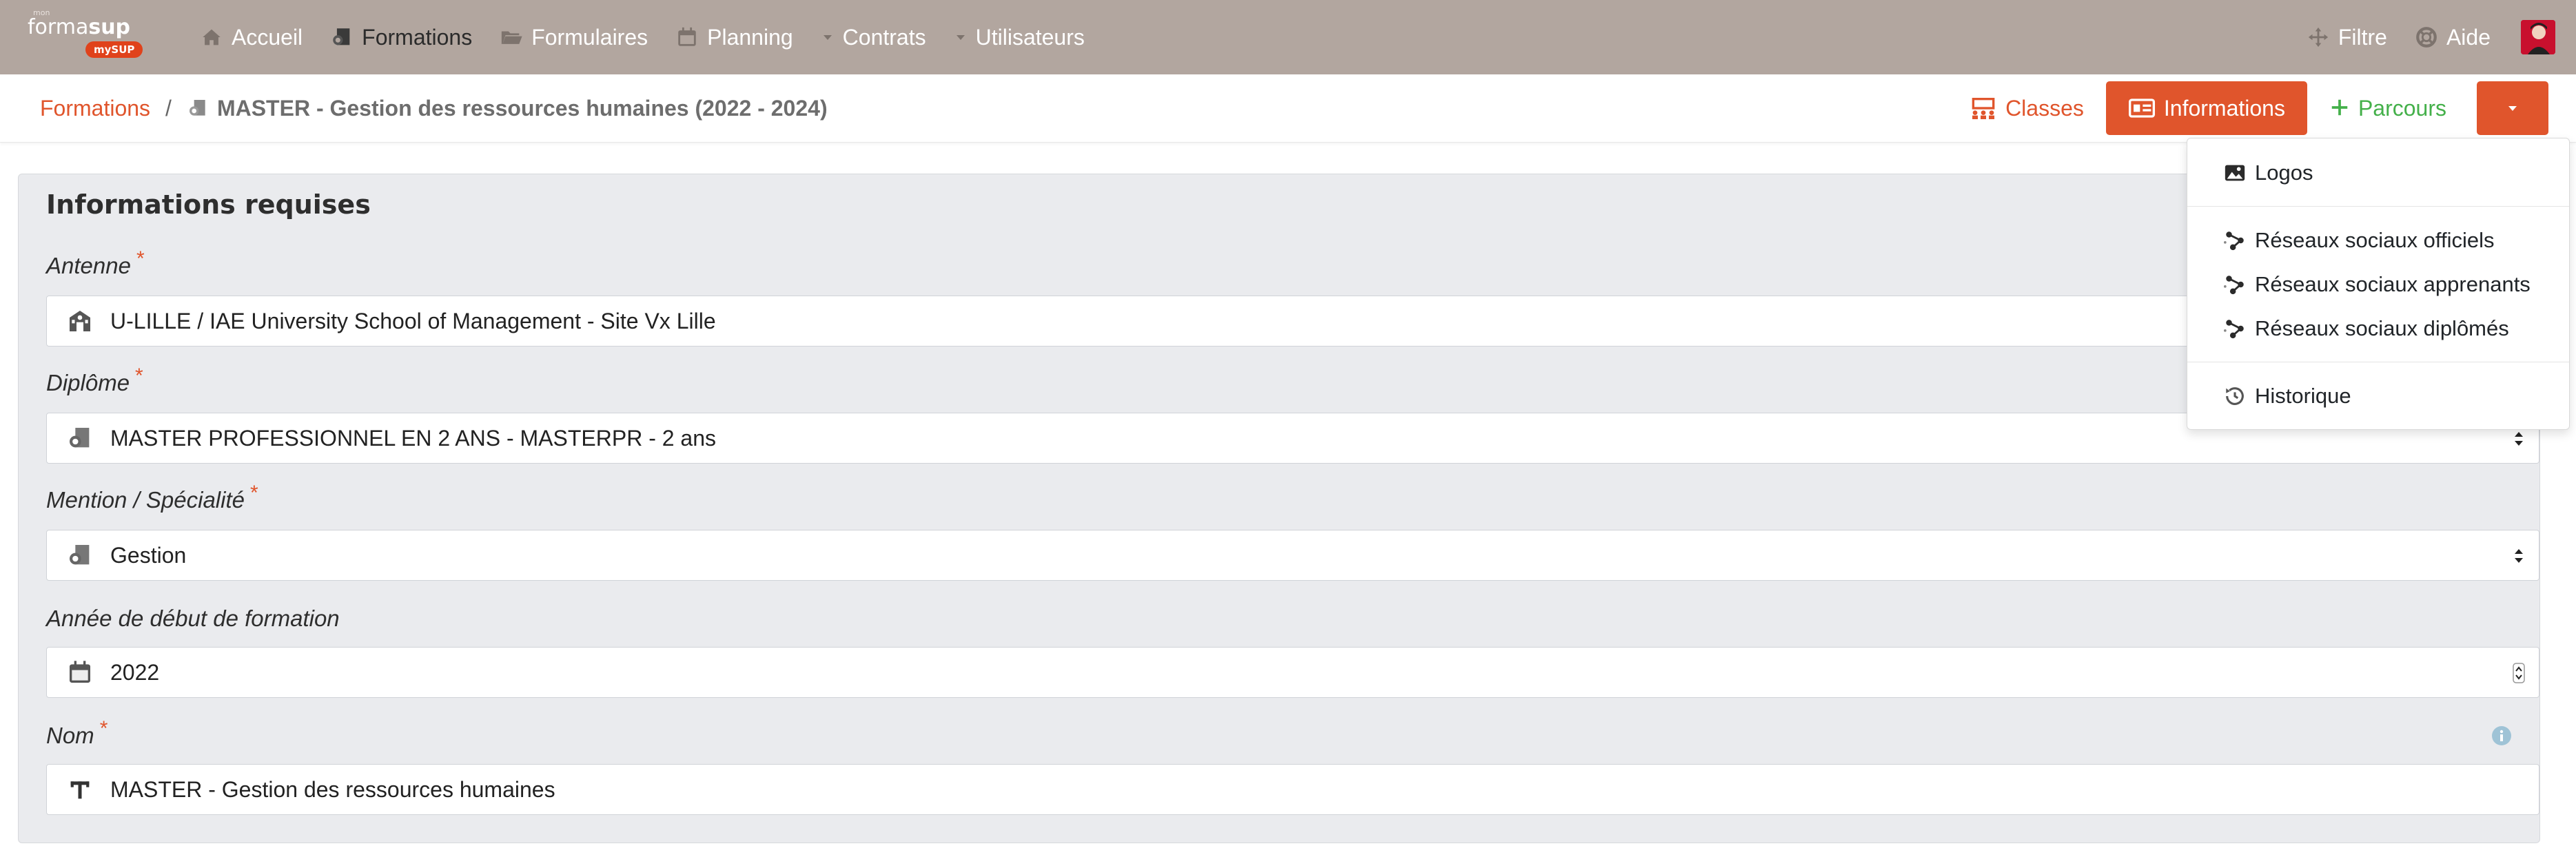  I want to click on field-value: Gestion, so click(148, 555).